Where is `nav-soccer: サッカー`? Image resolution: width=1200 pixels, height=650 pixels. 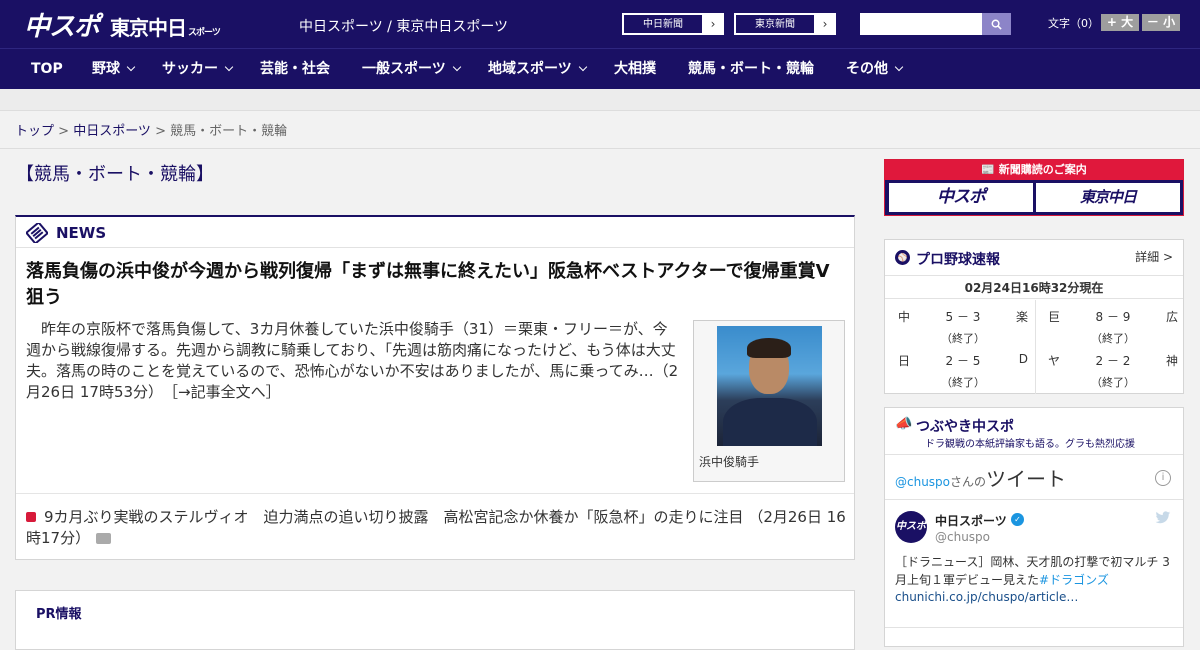 nav-soccer: サッカー is located at coordinates (198, 69).